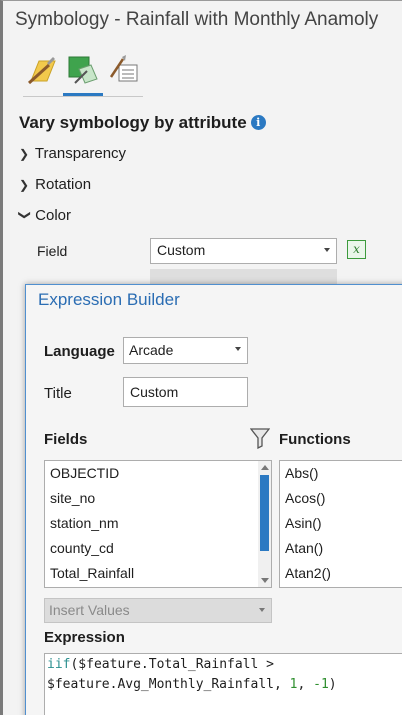  What do you see at coordinates (25, 215) in the screenshot?
I see `chevron-down-icon: ❯` at bounding box center [25, 215].